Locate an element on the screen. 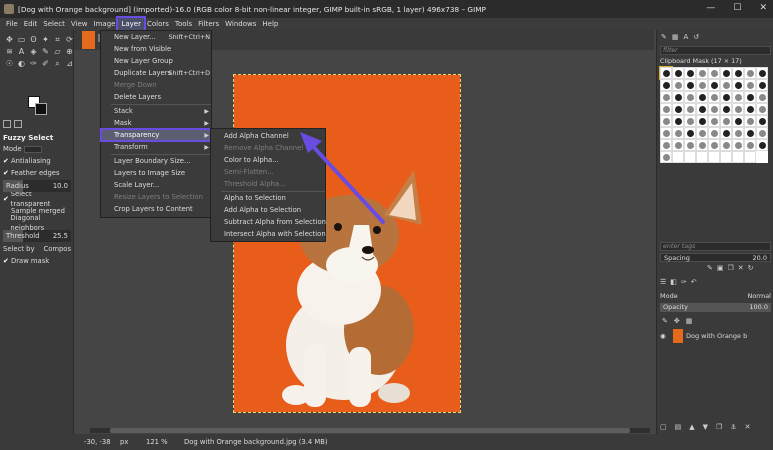 This screenshot has width=773, height=450. menu-help: Help is located at coordinates (270, 24).